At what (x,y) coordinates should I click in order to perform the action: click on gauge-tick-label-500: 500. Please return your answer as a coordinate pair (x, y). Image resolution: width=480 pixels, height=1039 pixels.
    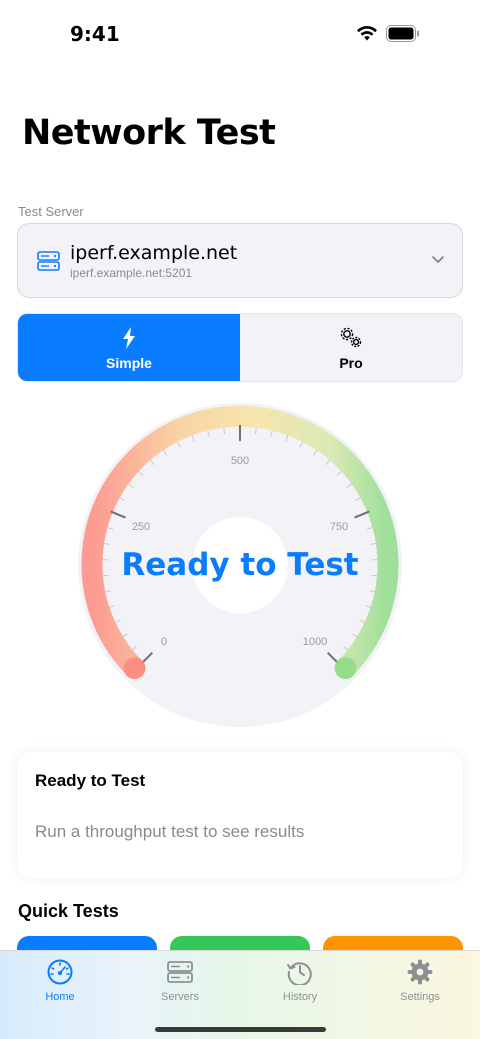
    Looking at the image, I should click on (240, 461).